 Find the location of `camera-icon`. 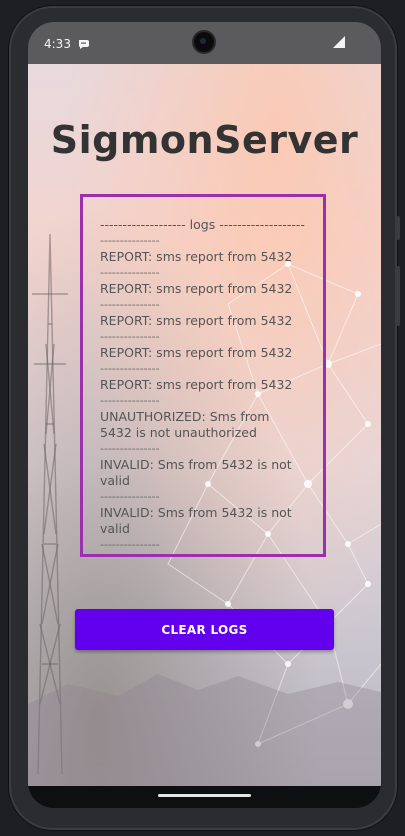

camera-icon is located at coordinates (204, 42).